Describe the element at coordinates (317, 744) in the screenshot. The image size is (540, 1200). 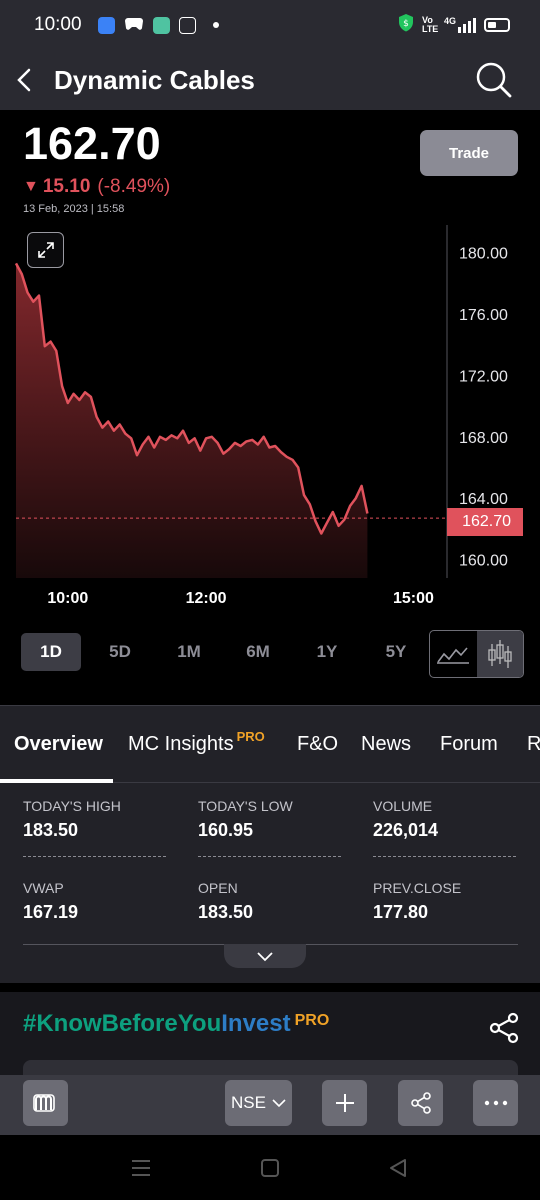
I see `tab-fno: F&O` at that location.